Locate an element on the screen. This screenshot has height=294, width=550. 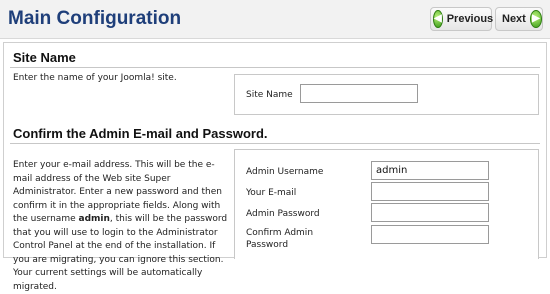
next-label: Next is located at coordinates (514, 19).